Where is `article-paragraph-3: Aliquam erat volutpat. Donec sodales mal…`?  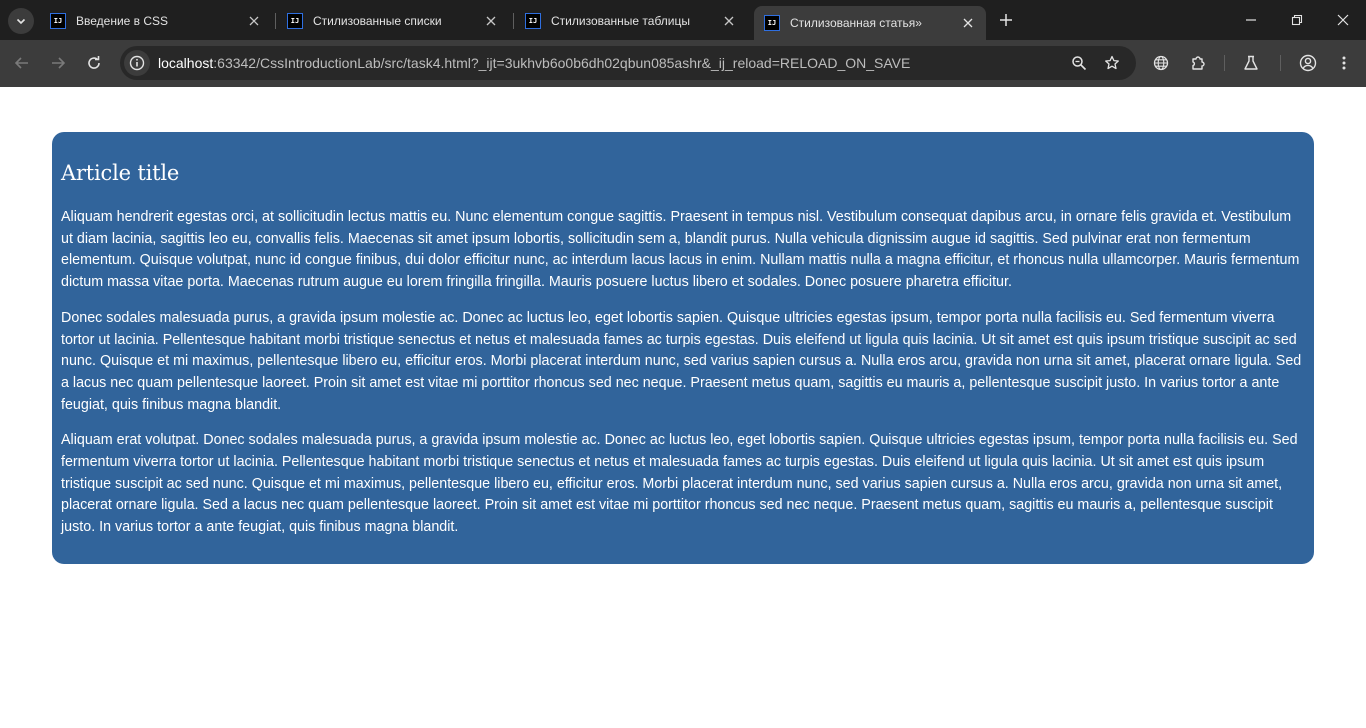 article-paragraph-3: Aliquam erat volutpat. Donec sodales mal… is located at coordinates (679, 484).